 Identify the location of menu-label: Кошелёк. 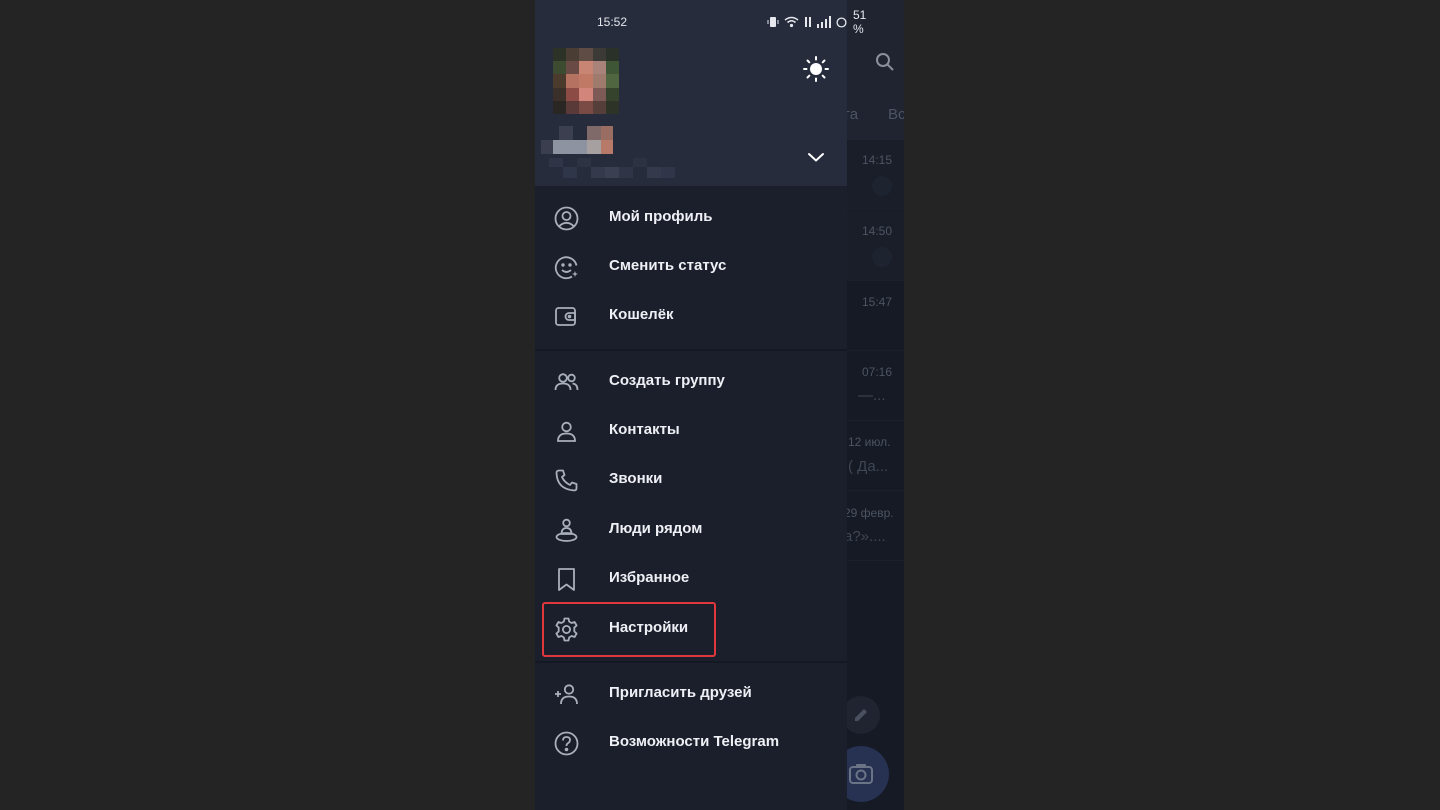
(641, 314).